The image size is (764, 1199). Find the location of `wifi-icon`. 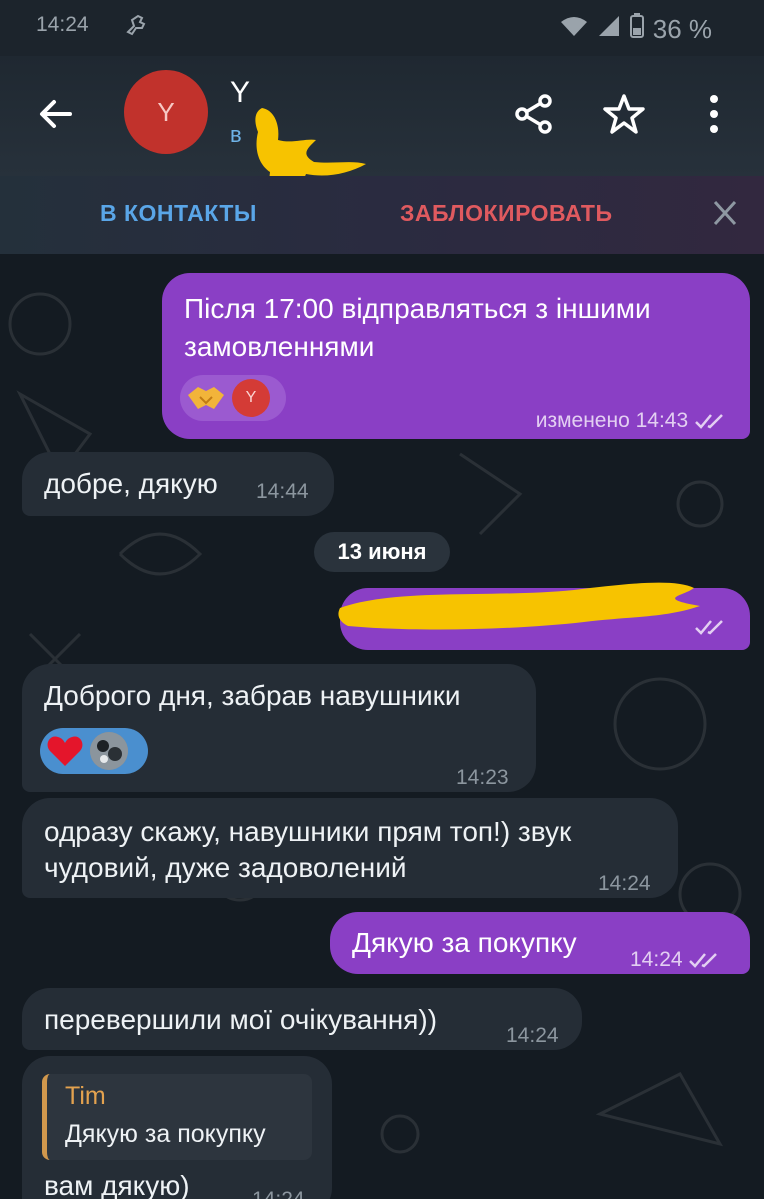

wifi-icon is located at coordinates (574, 29).